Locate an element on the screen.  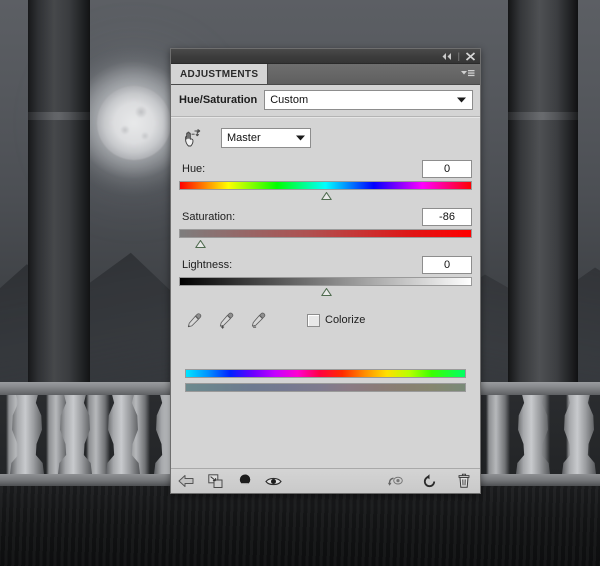
saturation-track is located at coordinates (325, 233).